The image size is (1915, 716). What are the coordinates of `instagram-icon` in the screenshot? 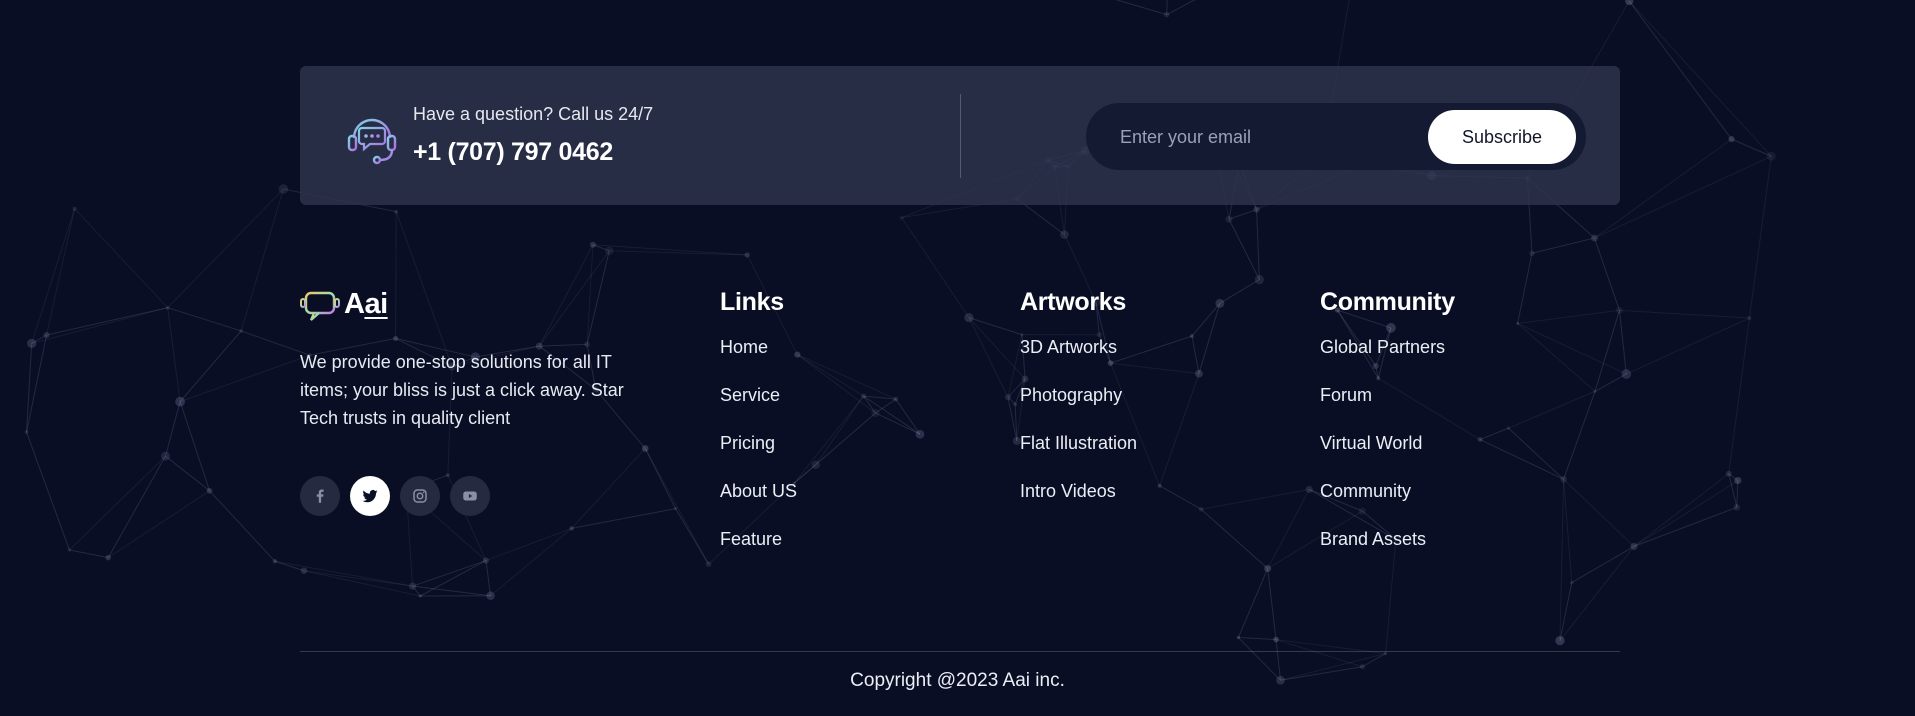 It's located at (420, 496).